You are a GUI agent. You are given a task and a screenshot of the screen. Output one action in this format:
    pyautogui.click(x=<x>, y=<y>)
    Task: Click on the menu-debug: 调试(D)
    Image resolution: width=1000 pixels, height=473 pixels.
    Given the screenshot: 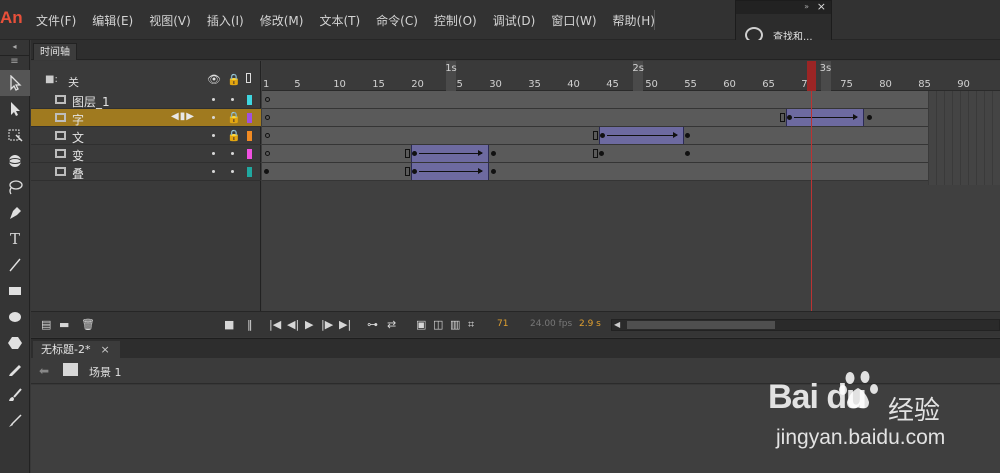 What is the action you would take?
    pyautogui.click(x=514, y=20)
    